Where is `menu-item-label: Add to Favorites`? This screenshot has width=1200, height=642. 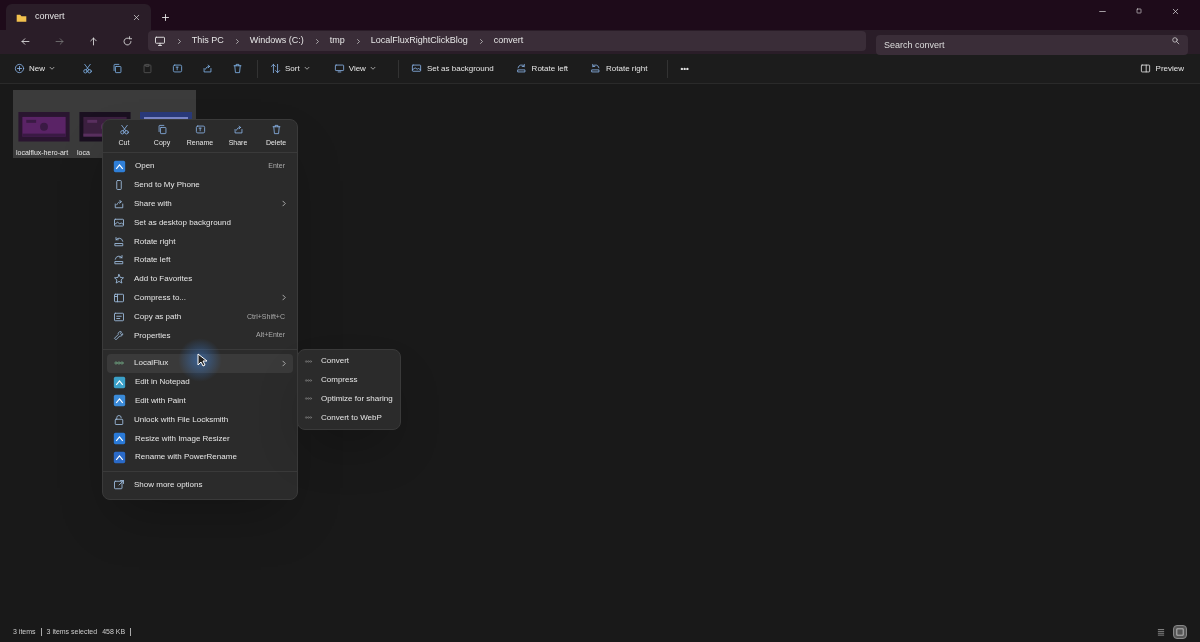 menu-item-label: Add to Favorites is located at coordinates (163, 279).